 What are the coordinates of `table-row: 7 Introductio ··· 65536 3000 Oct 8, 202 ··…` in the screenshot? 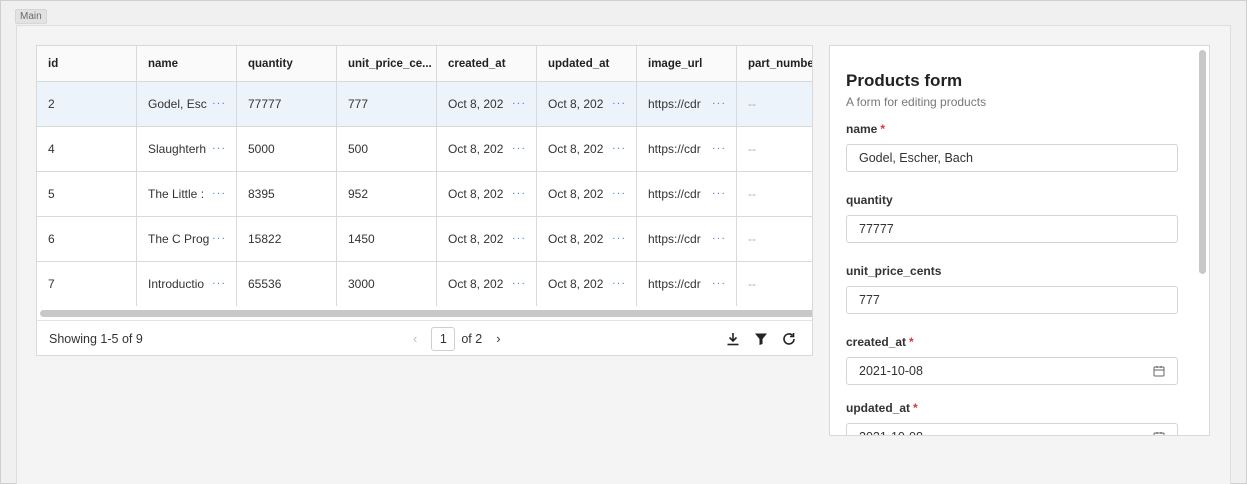 It's located at (424, 284).